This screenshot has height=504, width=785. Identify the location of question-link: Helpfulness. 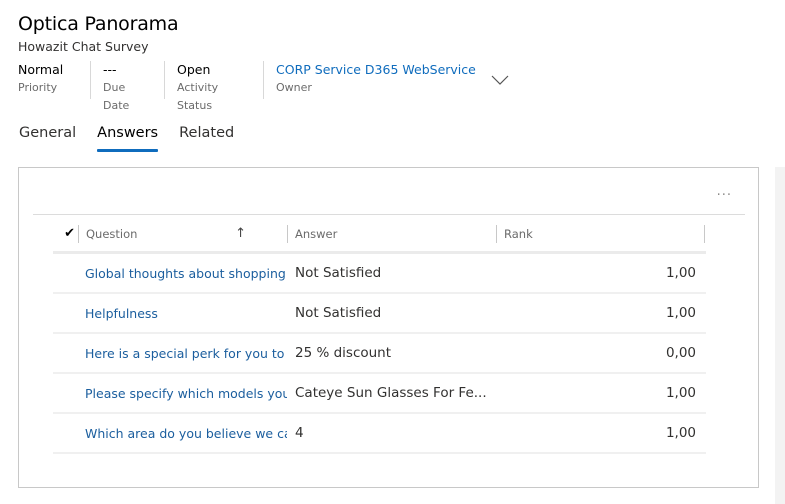
(170, 313).